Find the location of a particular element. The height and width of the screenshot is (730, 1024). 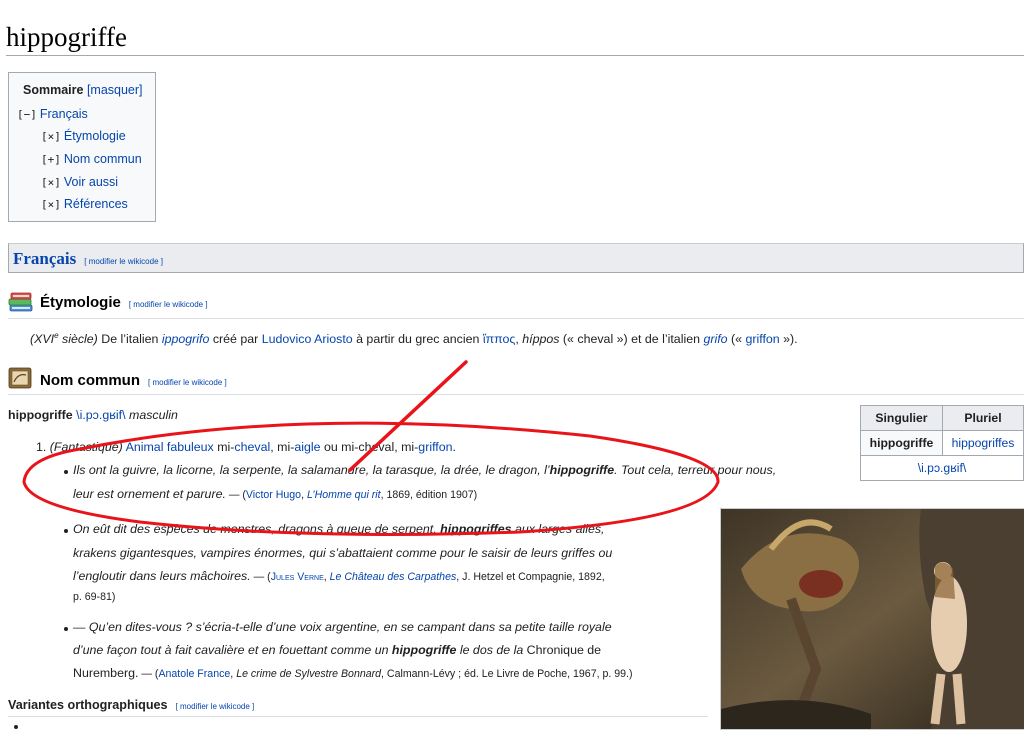

toc-item-label: Références is located at coordinates (96, 204).